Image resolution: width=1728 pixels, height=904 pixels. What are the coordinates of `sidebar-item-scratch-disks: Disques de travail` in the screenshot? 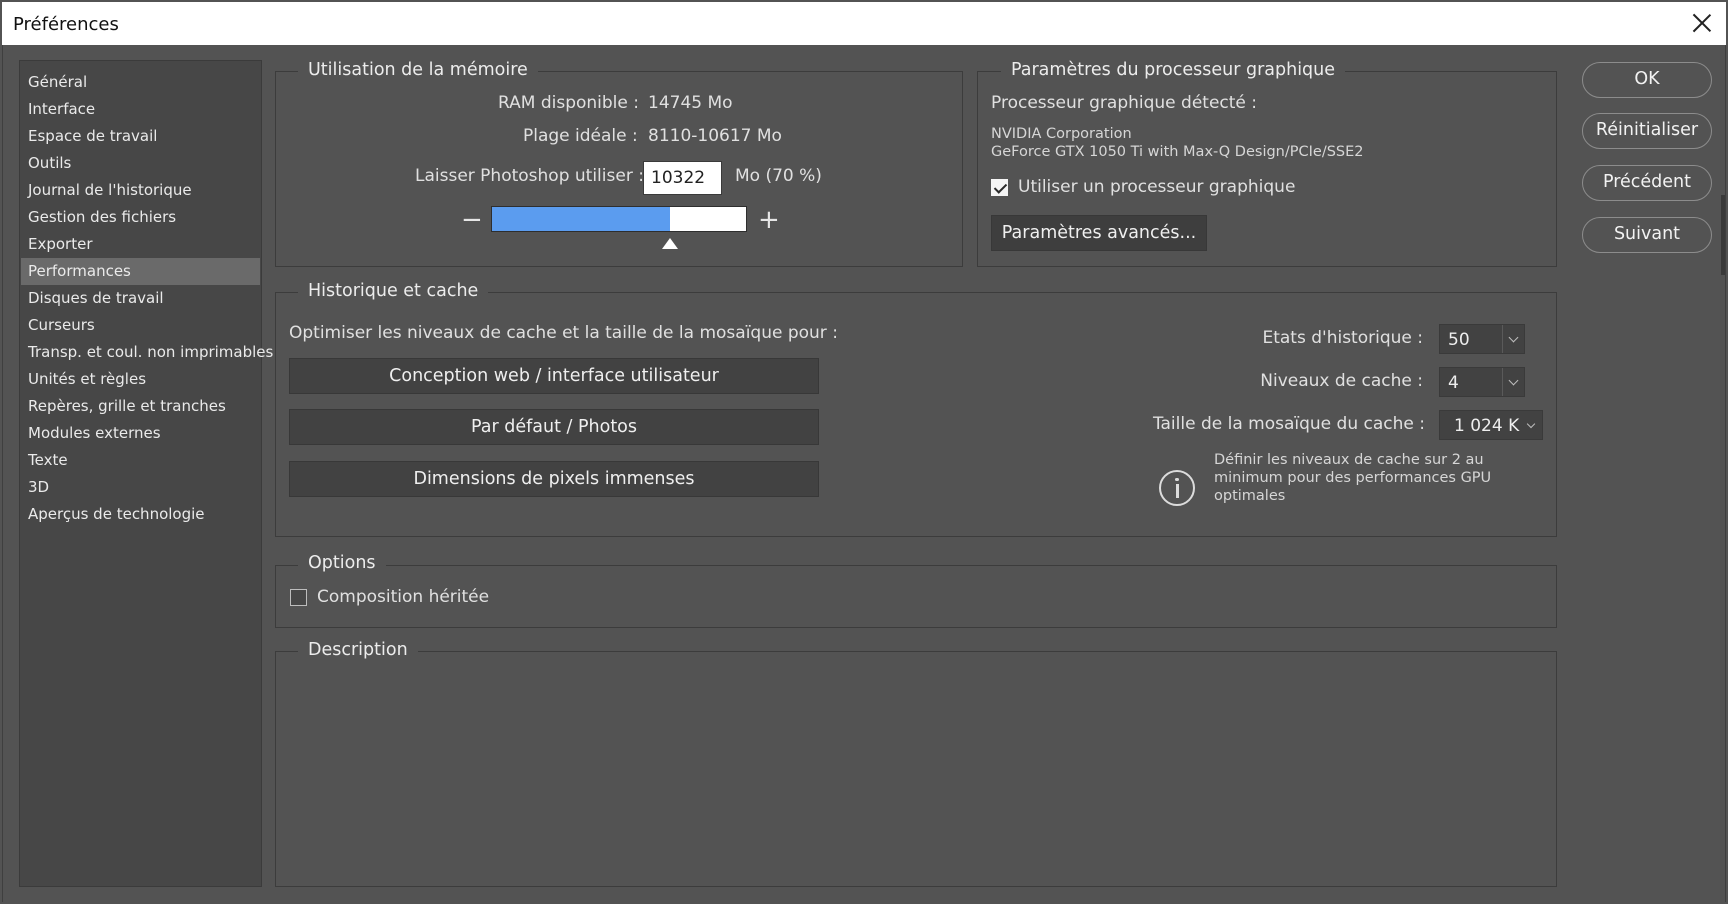 It's located at (140, 298).